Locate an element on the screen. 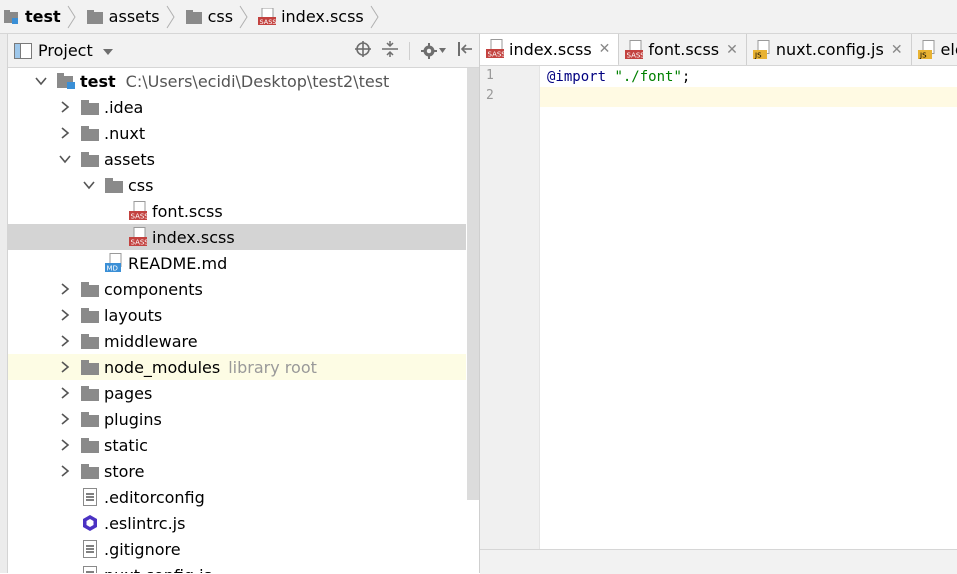 Image resolution: width=957 pixels, height=574 pixels. tree-item: store is located at coordinates (237, 471).